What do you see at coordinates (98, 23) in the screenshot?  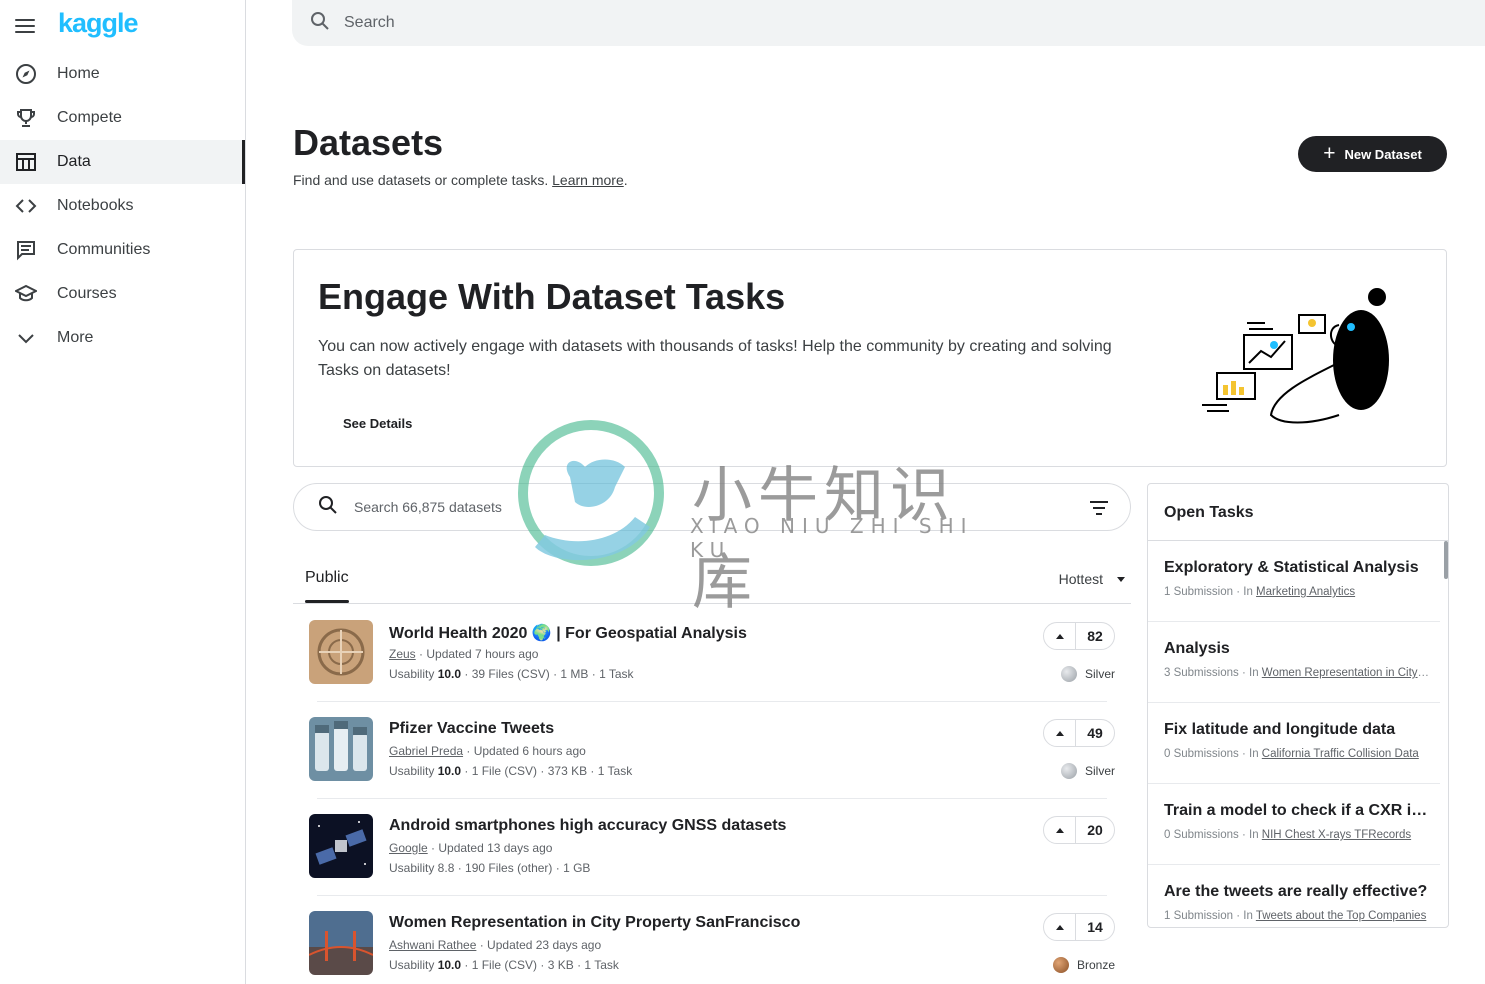 I see `kaggle-logo: kaggle` at bounding box center [98, 23].